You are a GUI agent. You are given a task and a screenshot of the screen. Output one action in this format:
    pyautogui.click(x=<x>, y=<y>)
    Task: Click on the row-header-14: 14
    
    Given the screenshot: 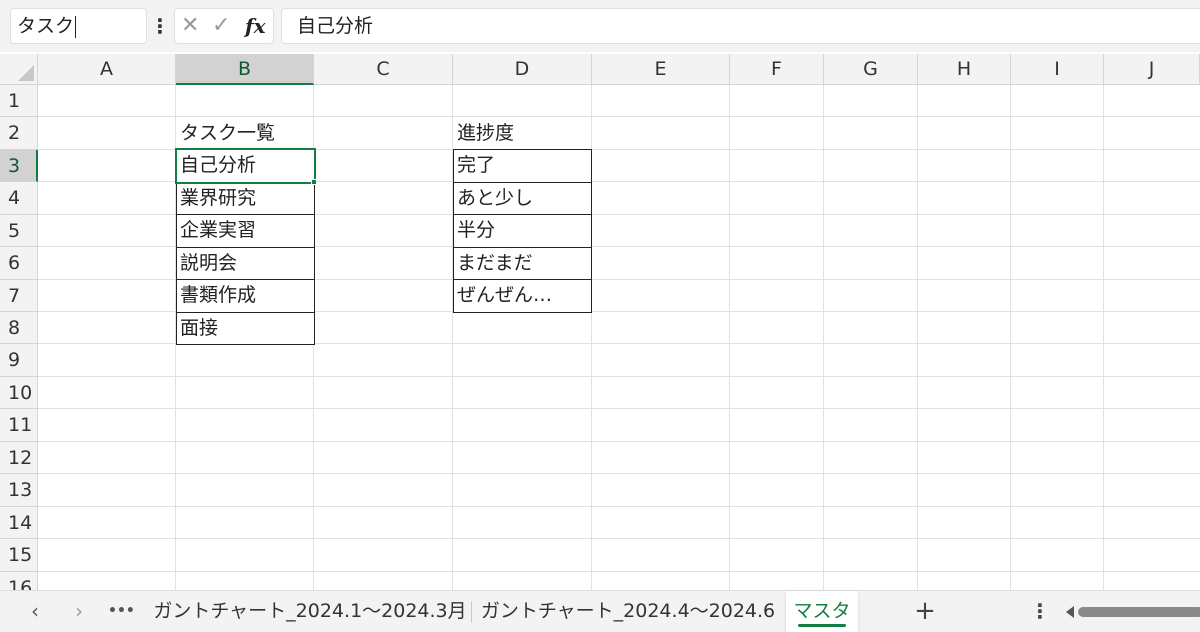 What is the action you would take?
    pyautogui.click(x=19, y=523)
    